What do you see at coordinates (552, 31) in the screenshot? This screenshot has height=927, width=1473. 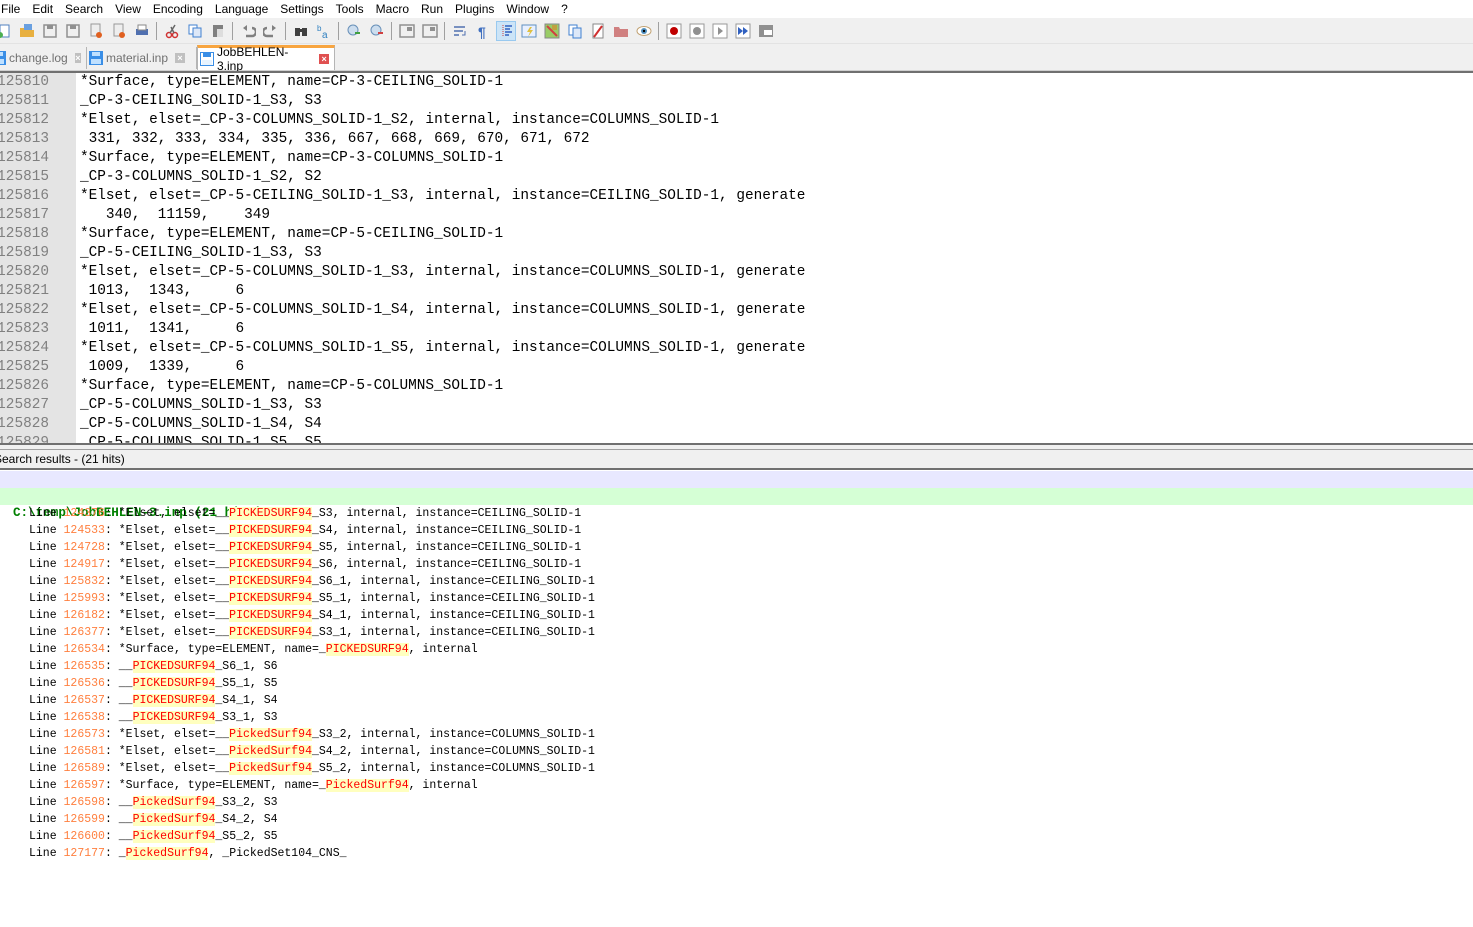 I see `document-map-button` at bounding box center [552, 31].